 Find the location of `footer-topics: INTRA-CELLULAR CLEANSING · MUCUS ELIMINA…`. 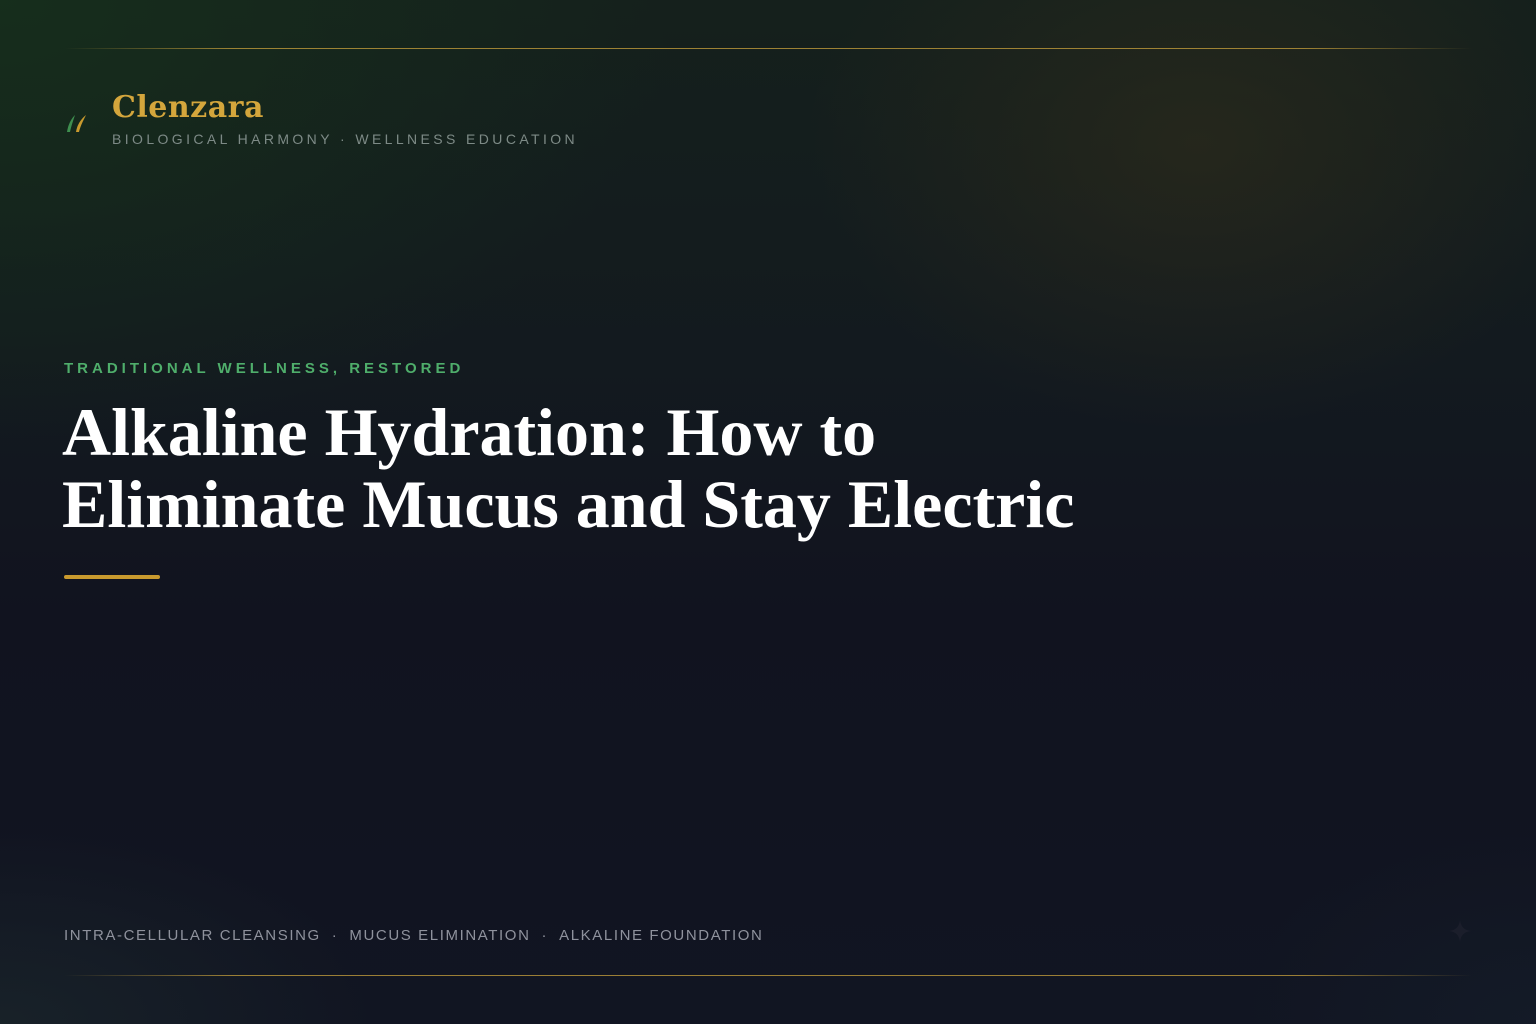

footer-topics: INTRA-CELLULAR CLEANSING · MUCUS ELIMINA… is located at coordinates (413, 935).